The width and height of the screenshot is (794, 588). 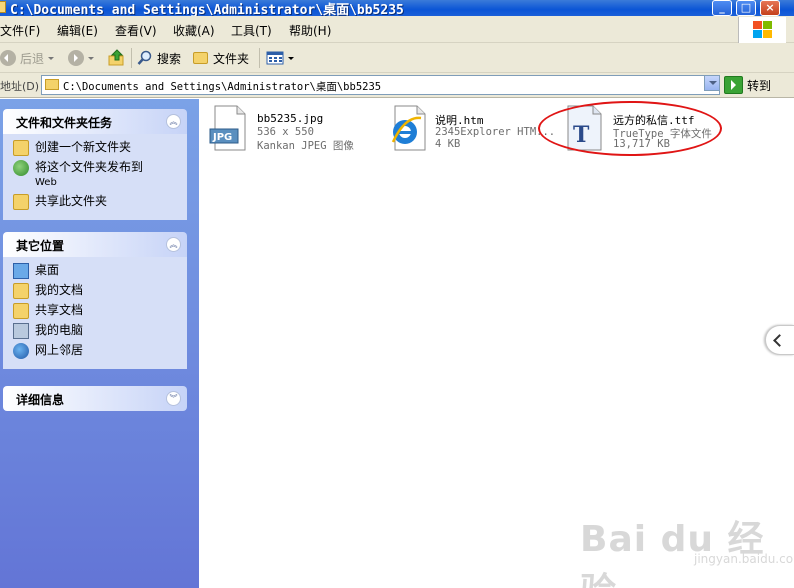 I want to click on other-places-panel: 其它位置 ︽ 桌面 我的文档 共享文档 我的电脑 网上邻居, so click(x=95, y=300).